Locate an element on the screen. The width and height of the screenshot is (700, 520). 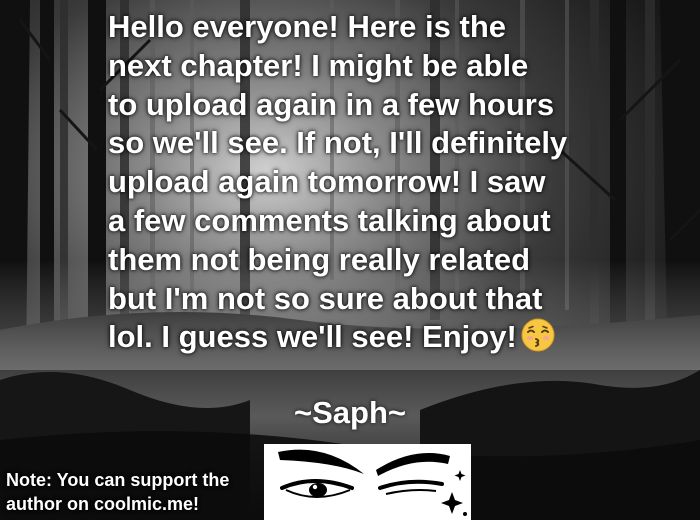
eyes-sketch-icon is located at coordinates (367, 482).